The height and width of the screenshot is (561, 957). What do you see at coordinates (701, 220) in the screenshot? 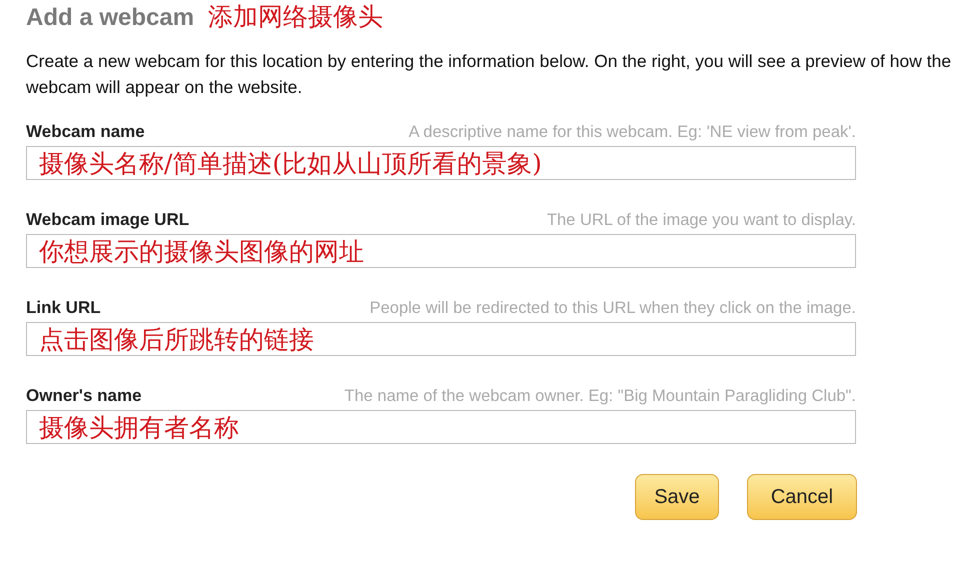
I see `field-hint: The URL of the image you want to display.` at bounding box center [701, 220].